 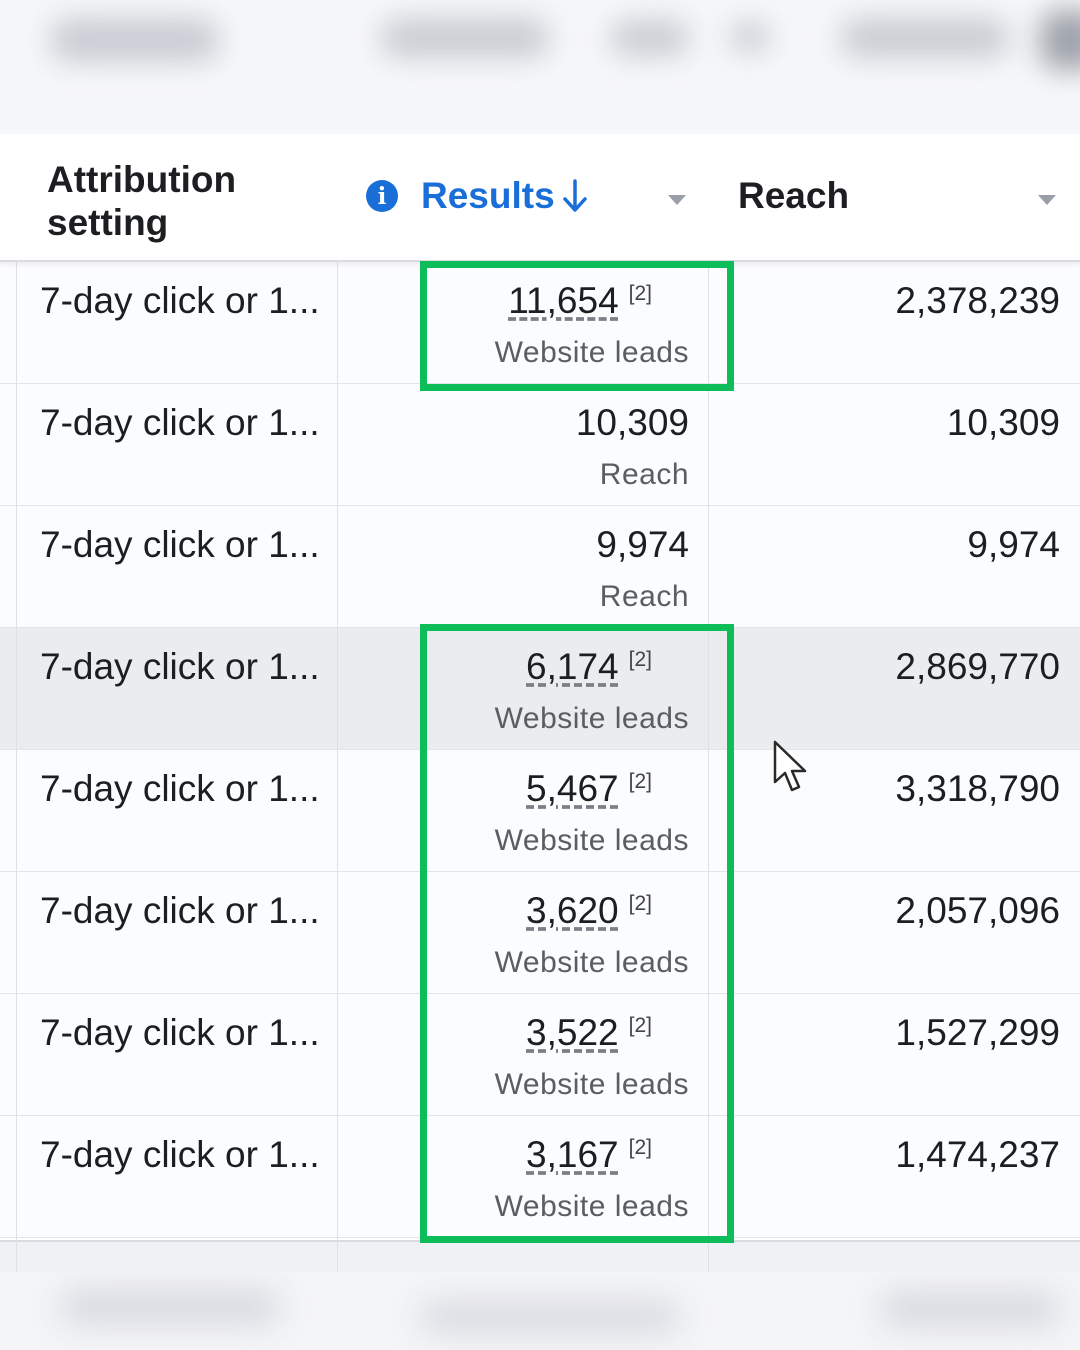 I want to click on sort-down-arrow-icon, so click(x=575, y=196).